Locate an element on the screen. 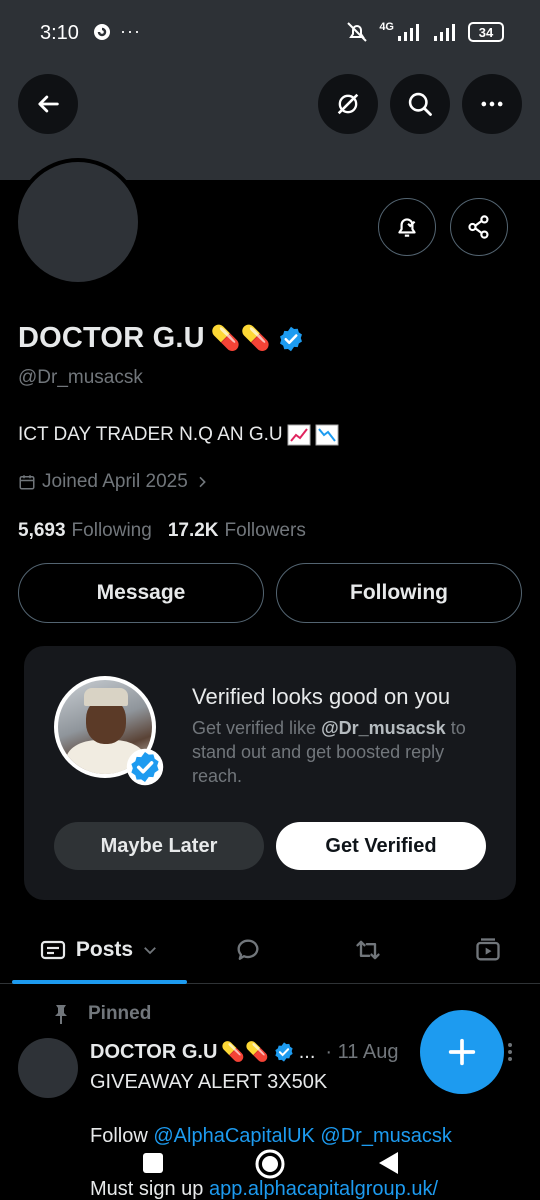 Image resolution: width=540 pixels, height=1200 pixels. joined-text: Joined April 2025 is located at coordinates (115, 481).